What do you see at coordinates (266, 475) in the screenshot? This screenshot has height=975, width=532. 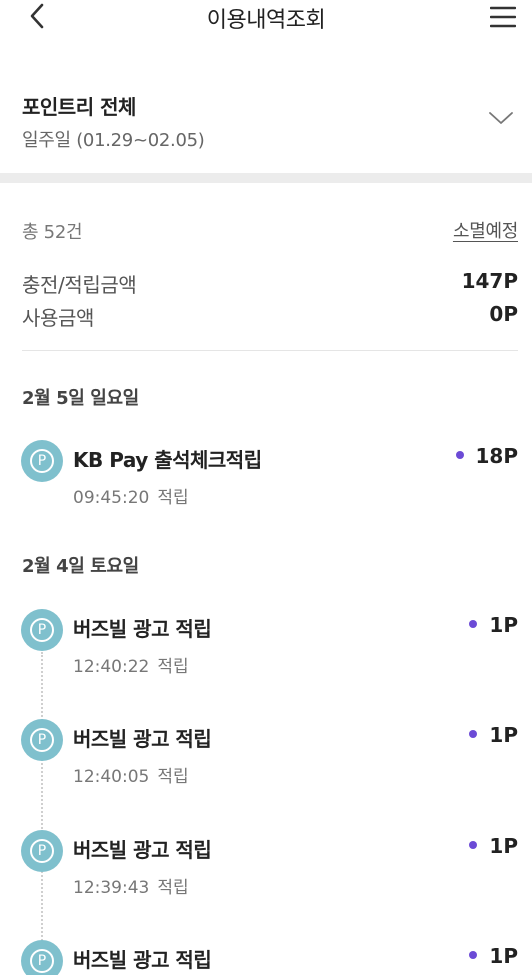 I see `list-item: P KB Pay 출석체크적립 09:45:20 적립 18P` at bounding box center [266, 475].